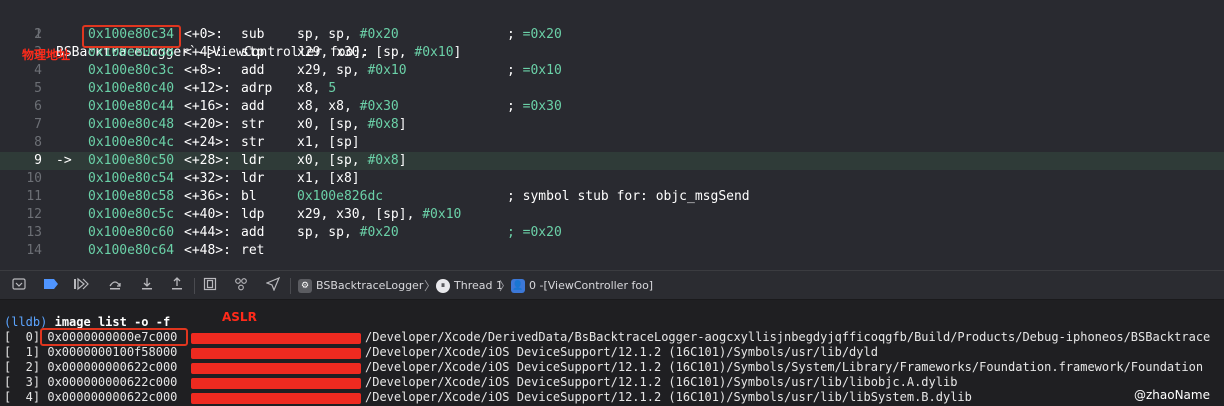 This screenshot has width=1224, height=406. I want to click on instruction-address: 0x100e80c4c, so click(131, 142).